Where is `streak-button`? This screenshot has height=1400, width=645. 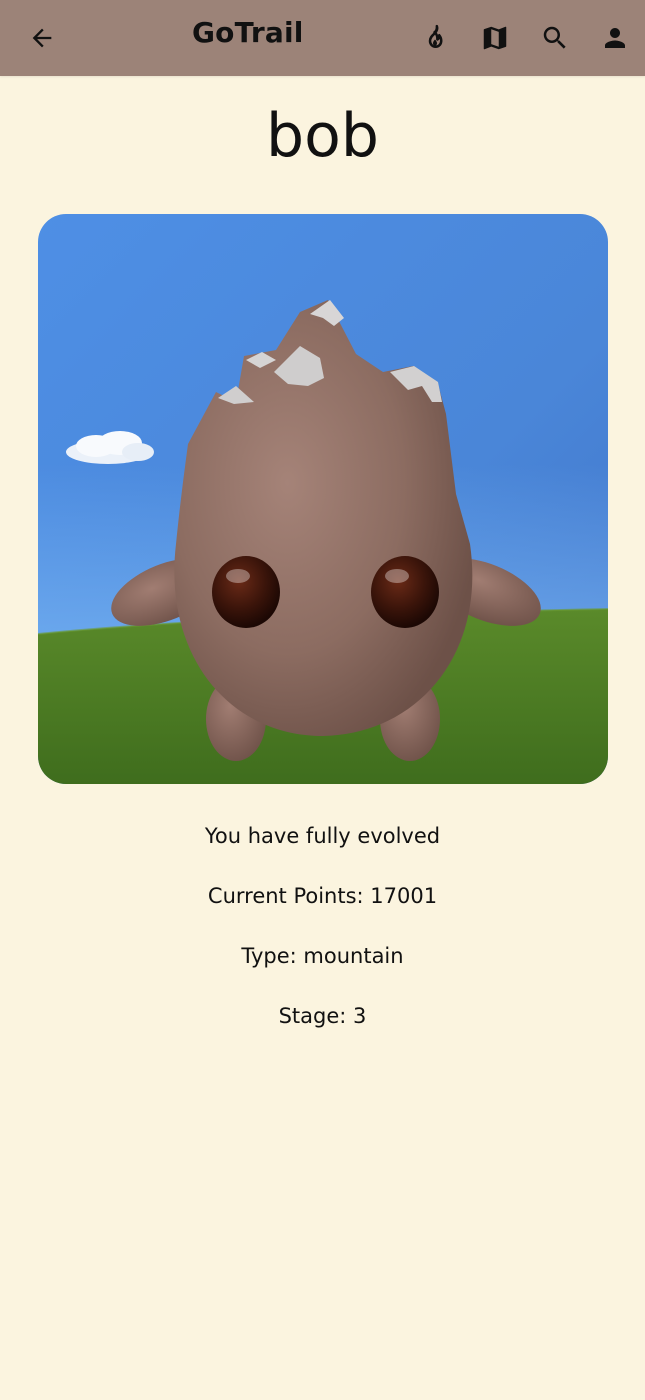 streak-button is located at coordinates (435, 38).